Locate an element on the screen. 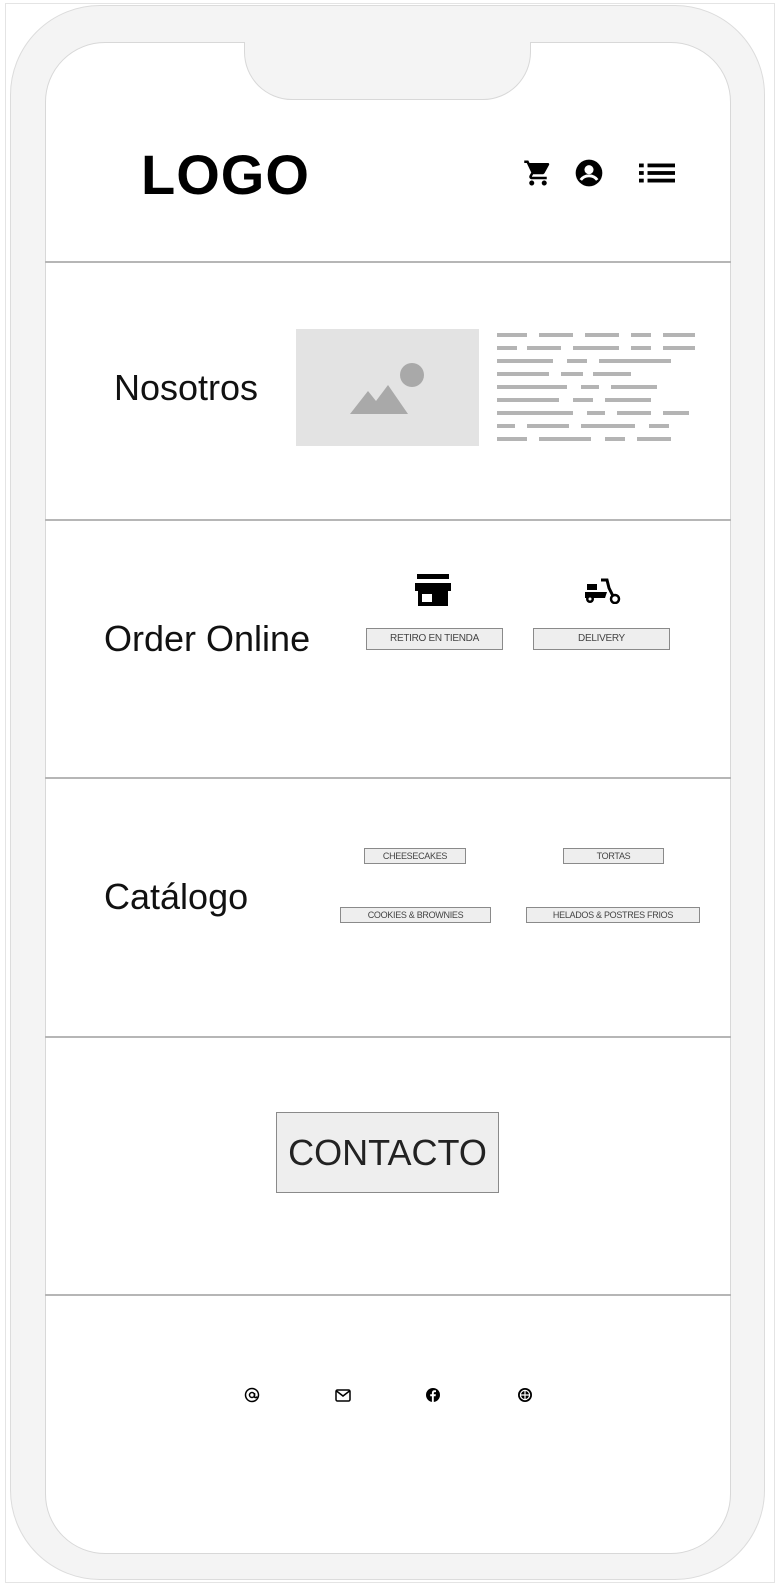  account-icon is located at coordinates (589, 173).